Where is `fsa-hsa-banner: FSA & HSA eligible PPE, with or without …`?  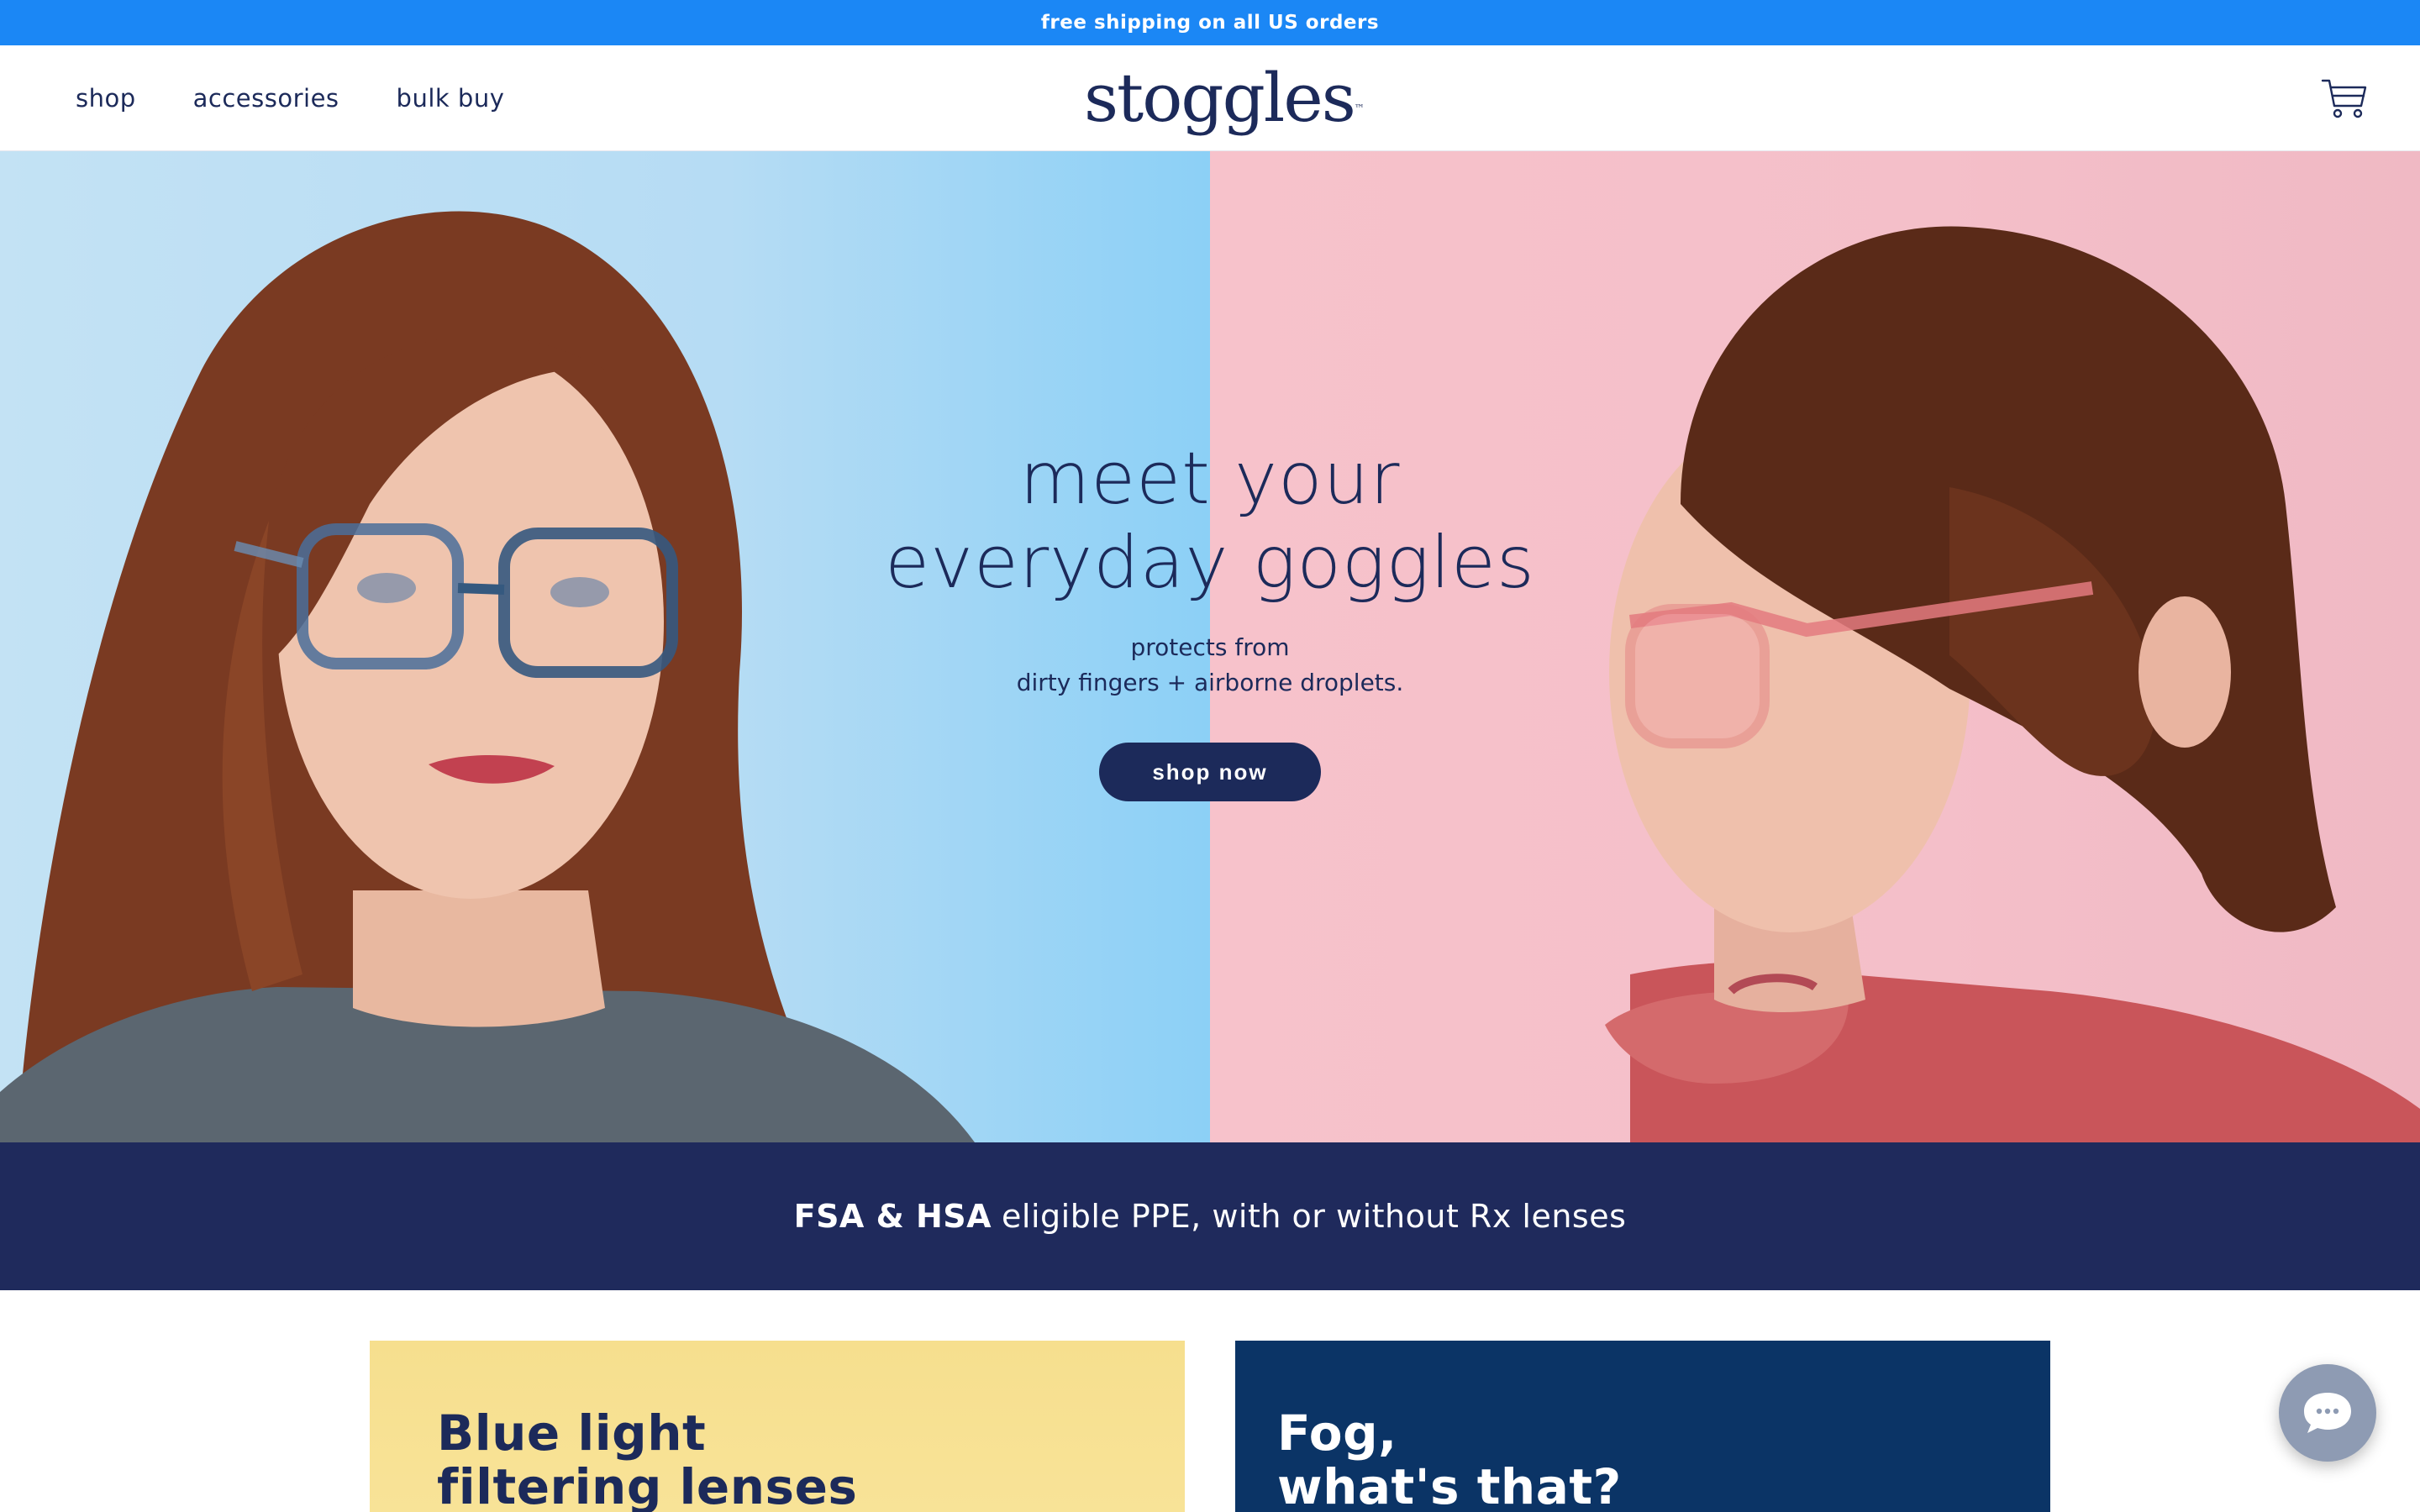 fsa-hsa-banner: FSA & HSA eligible PPE, with or without … is located at coordinates (1210, 1216).